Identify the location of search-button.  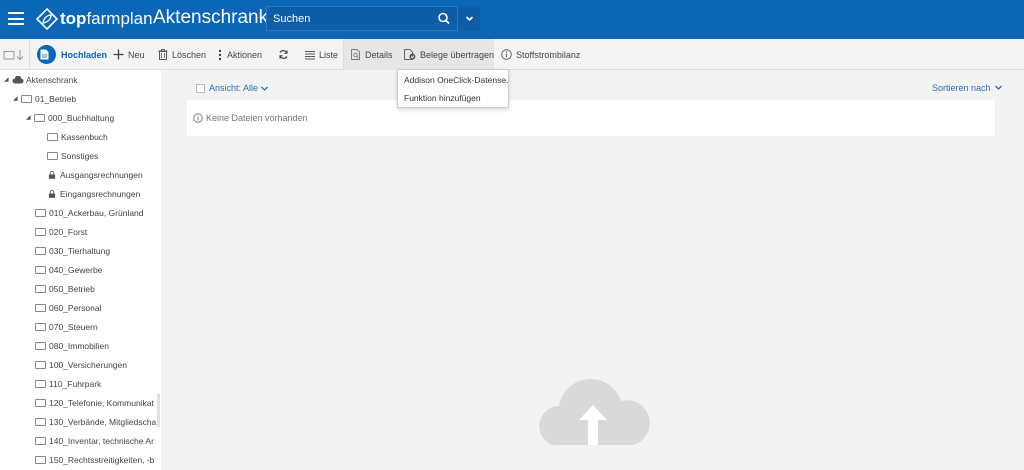
(444, 18).